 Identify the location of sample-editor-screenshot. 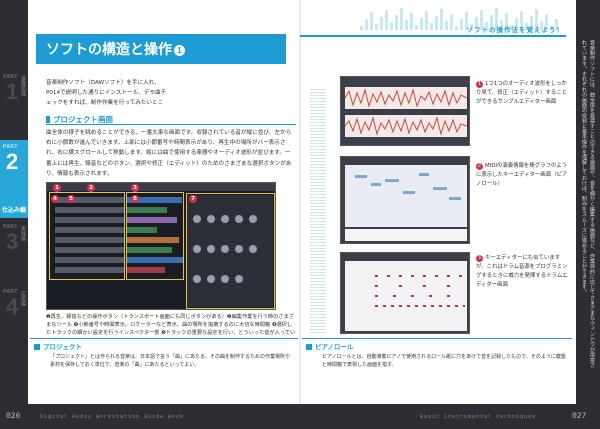
(405, 111).